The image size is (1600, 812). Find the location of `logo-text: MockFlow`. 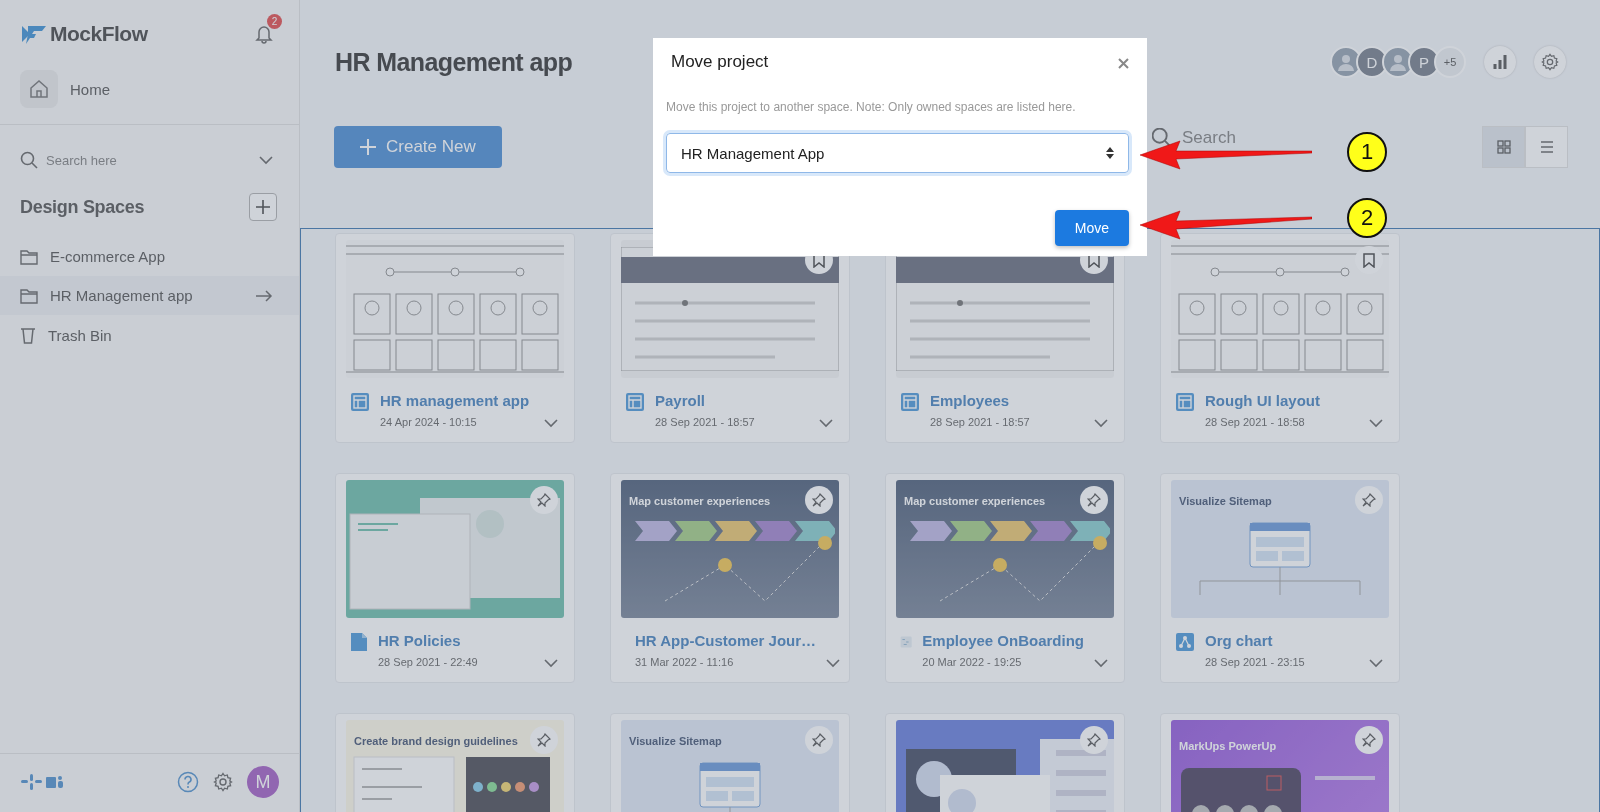

logo-text: MockFlow is located at coordinates (99, 34).